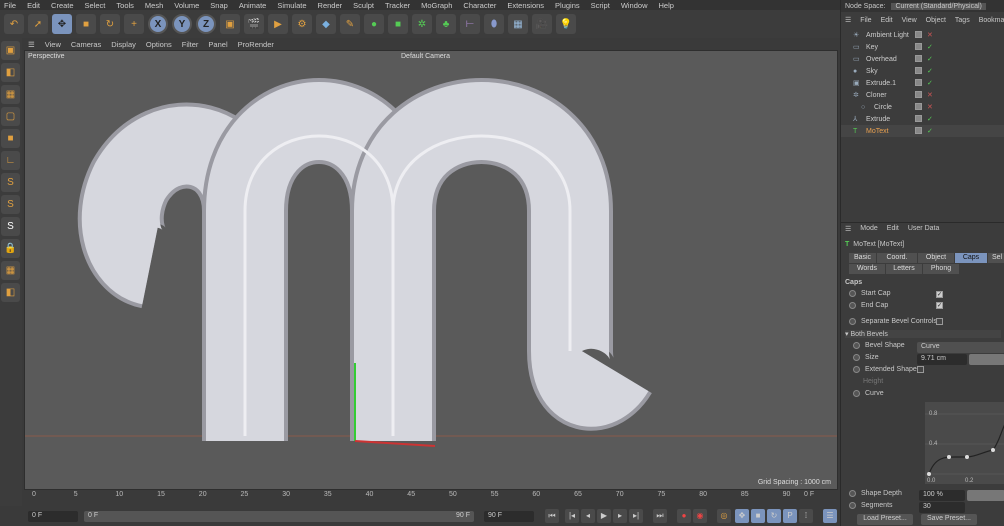  Describe the element at coordinates (600, 5) in the screenshot. I see `menu-script: Script` at that location.